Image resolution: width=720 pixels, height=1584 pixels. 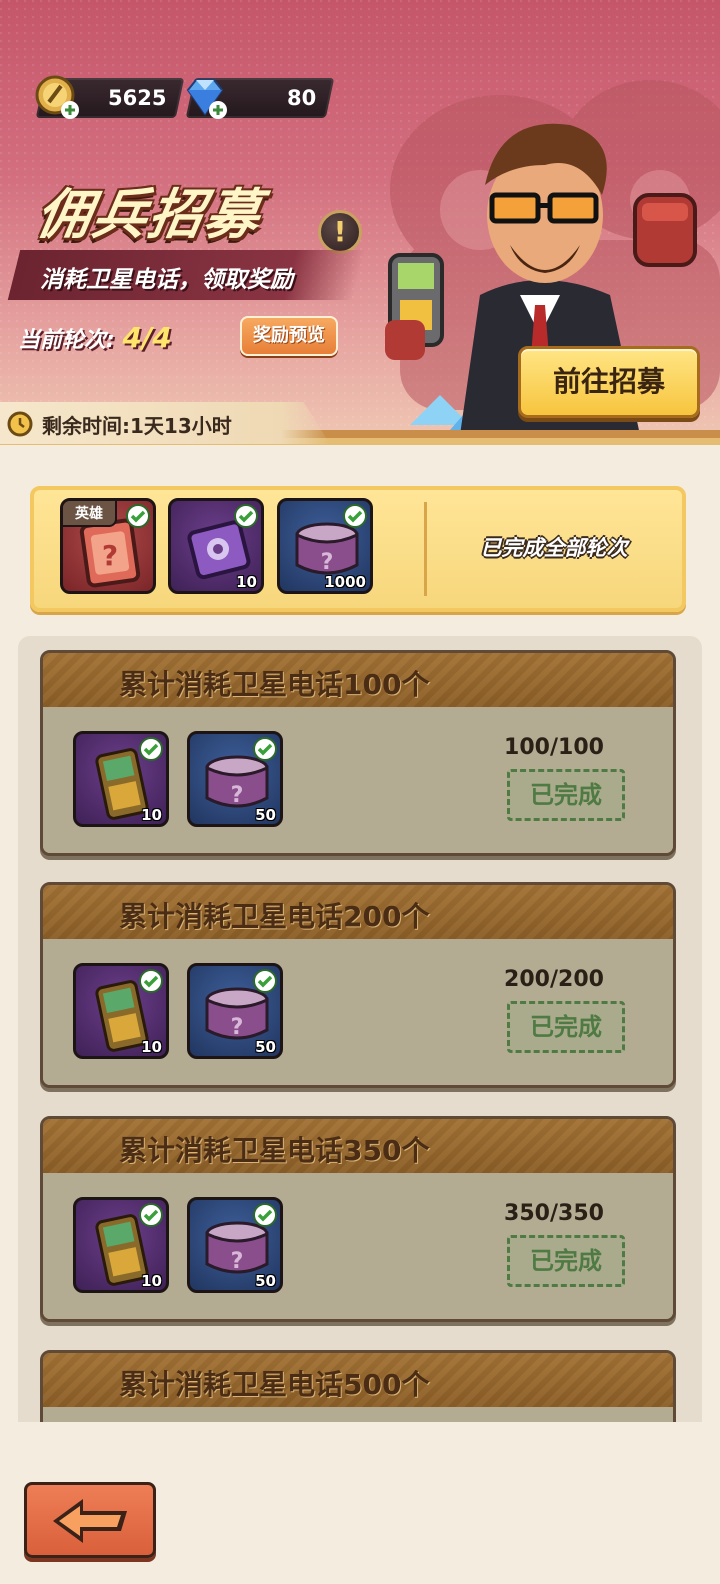 I want to click on task-header: 累计消耗卫星电话100个, so click(x=358, y=680).